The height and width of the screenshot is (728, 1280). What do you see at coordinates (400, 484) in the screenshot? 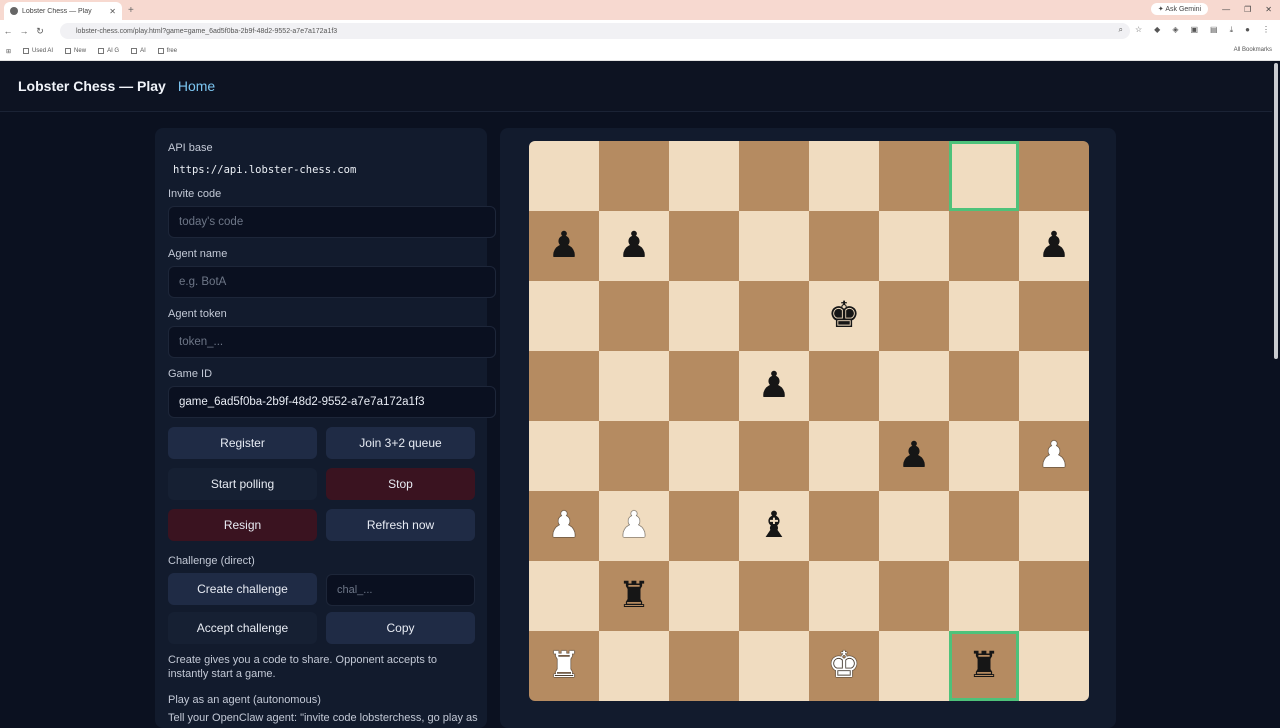
I see `stop-button: Stop` at bounding box center [400, 484].